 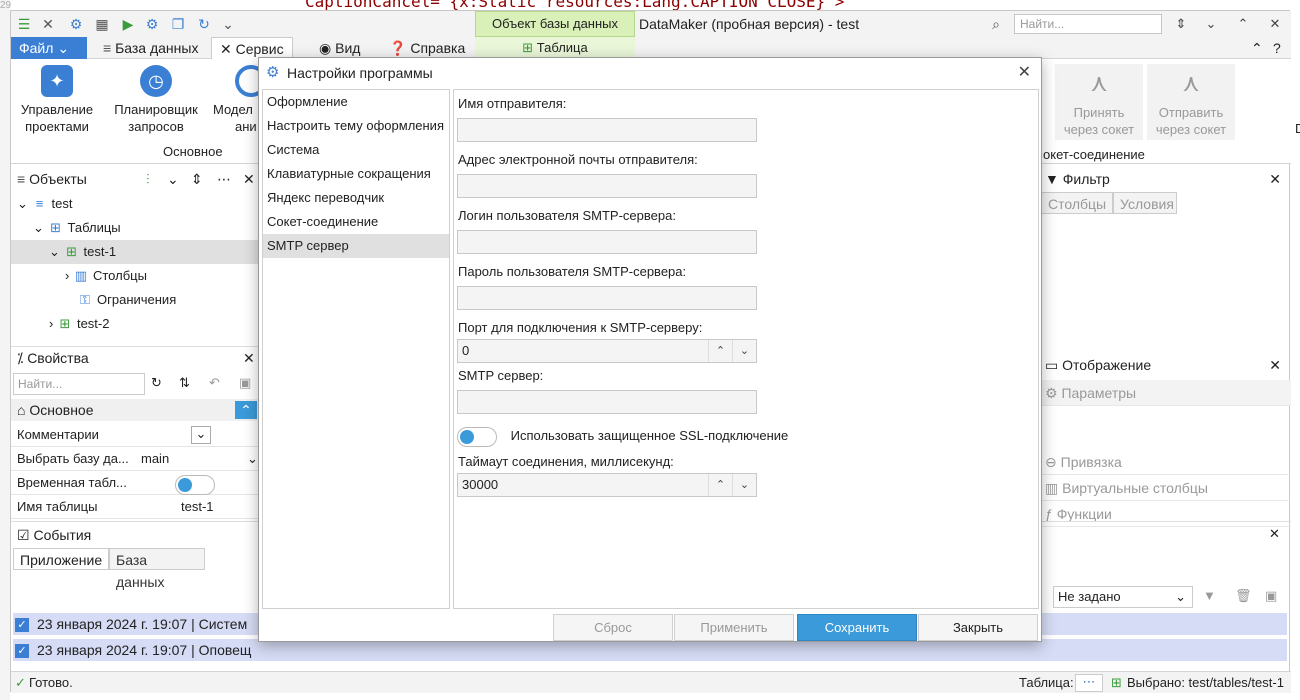 I want to click on tree-view-icon: ⫶, so click(x=148, y=179).